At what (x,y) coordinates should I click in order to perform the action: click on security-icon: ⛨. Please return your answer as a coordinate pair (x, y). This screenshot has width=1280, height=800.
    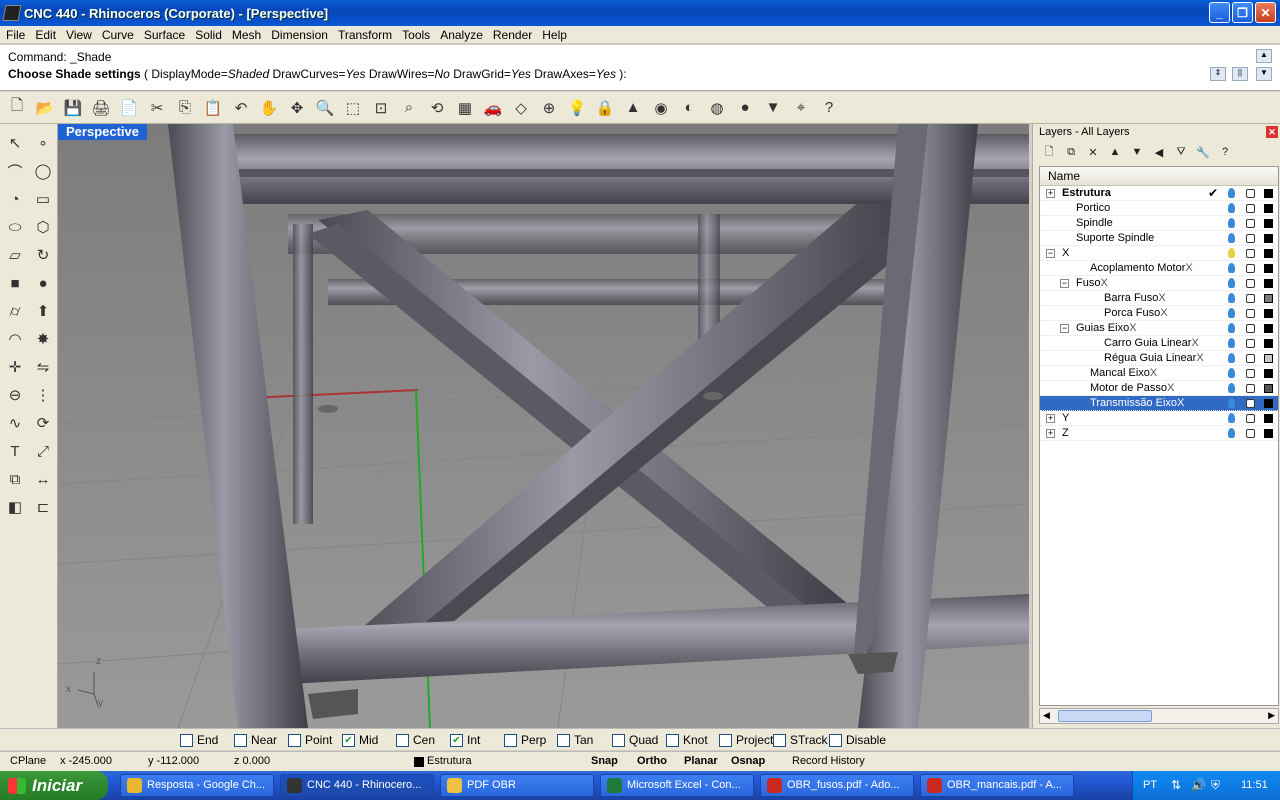
    Looking at the image, I should click on (1215, 785).